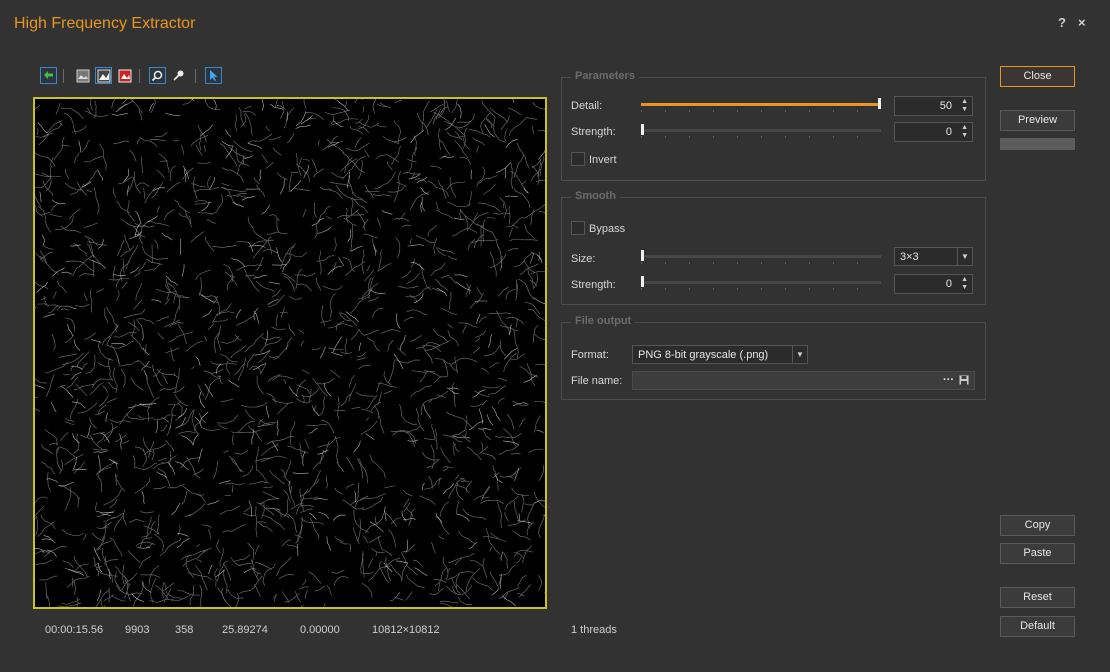 The image size is (1110, 672). I want to click on format-dropdown: PNG 8-bit grayscale (.png) ▼, so click(720, 354).